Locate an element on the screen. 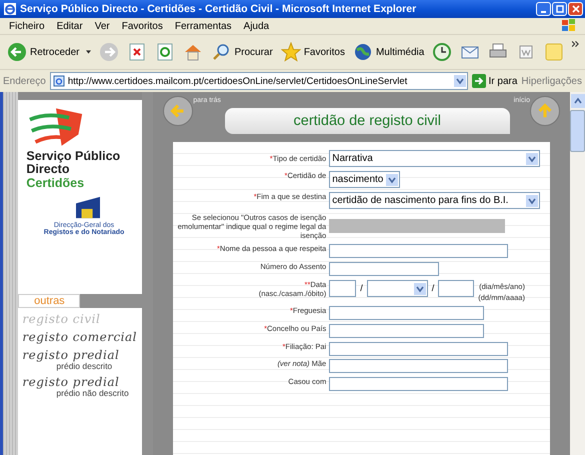 This screenshot has width=585, height=455. page-icon is located at coordinates (58, 81).